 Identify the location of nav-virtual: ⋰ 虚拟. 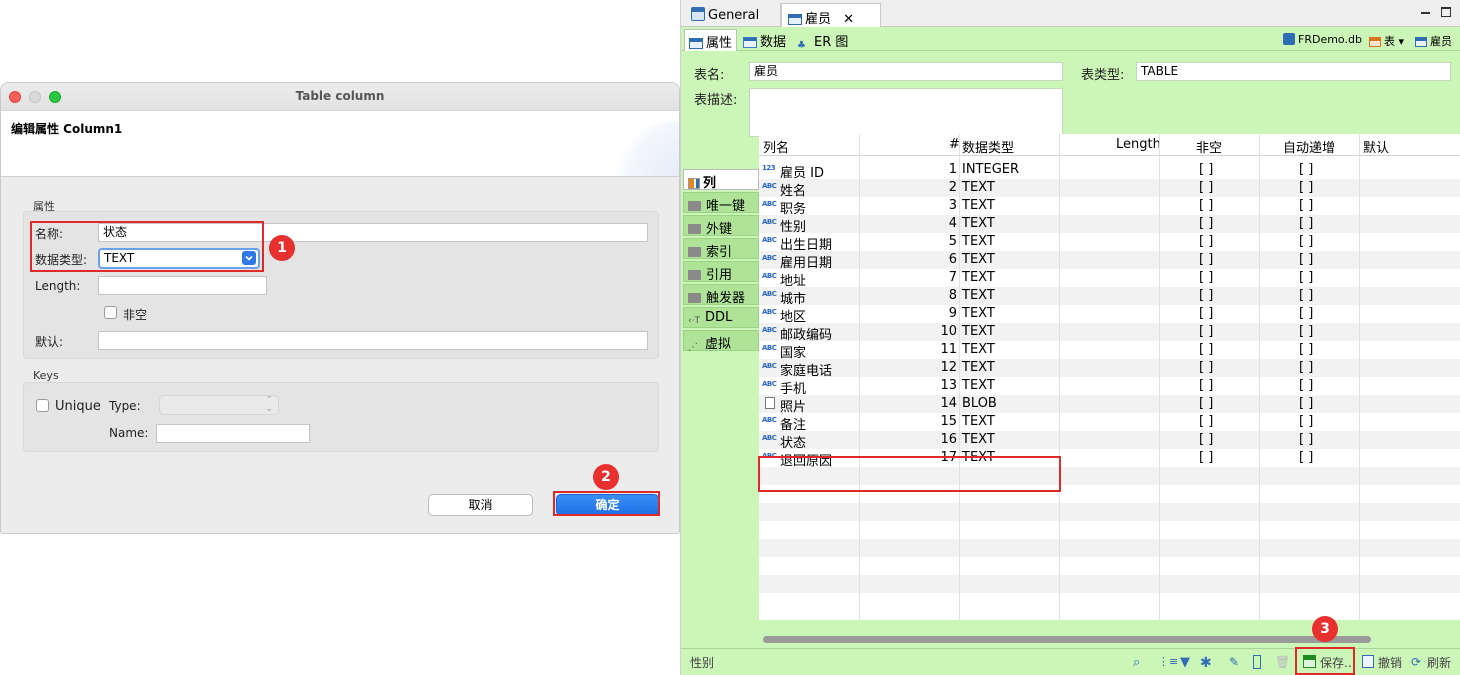
(721, 341).